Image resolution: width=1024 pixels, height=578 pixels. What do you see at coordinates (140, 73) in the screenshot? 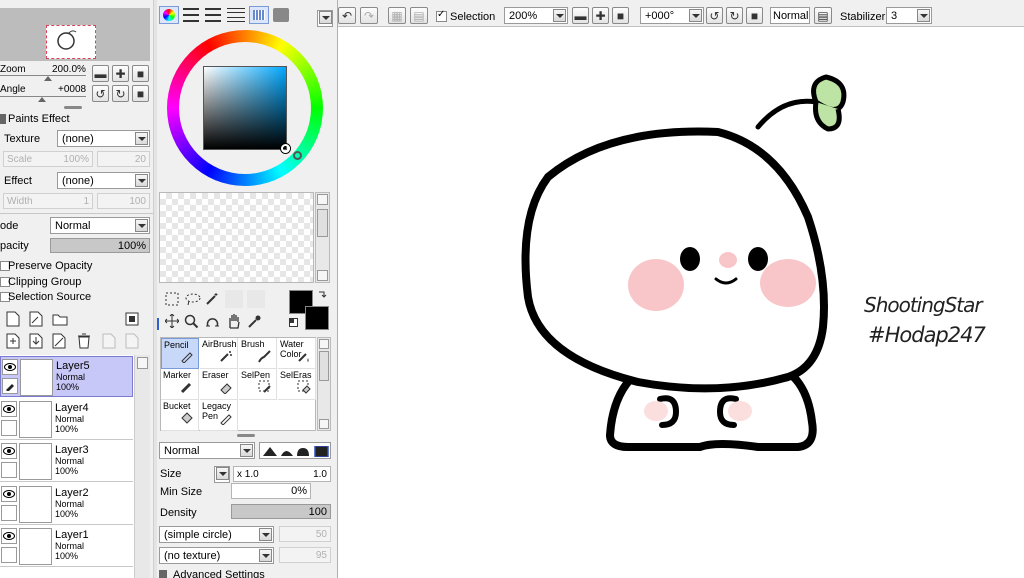
I see `zoom-reset-button: ■` at bounding box center [140, 73].